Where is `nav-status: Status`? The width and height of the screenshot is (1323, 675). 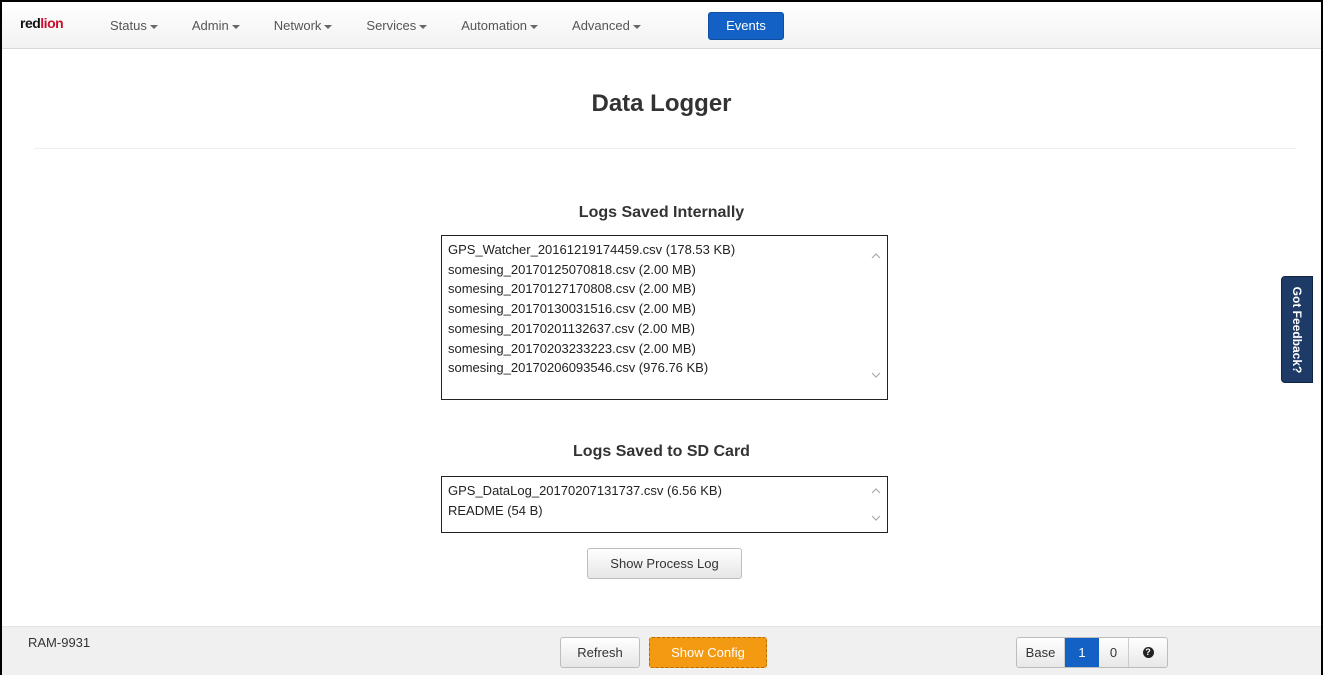
nav-status: Status is located at coordinates (134, 25).